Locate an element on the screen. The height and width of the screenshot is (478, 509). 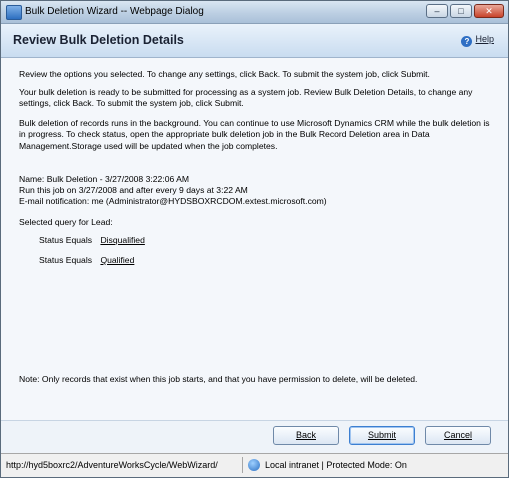
button-bar: Back Submit Cancel is located at coordinates (254, 436).